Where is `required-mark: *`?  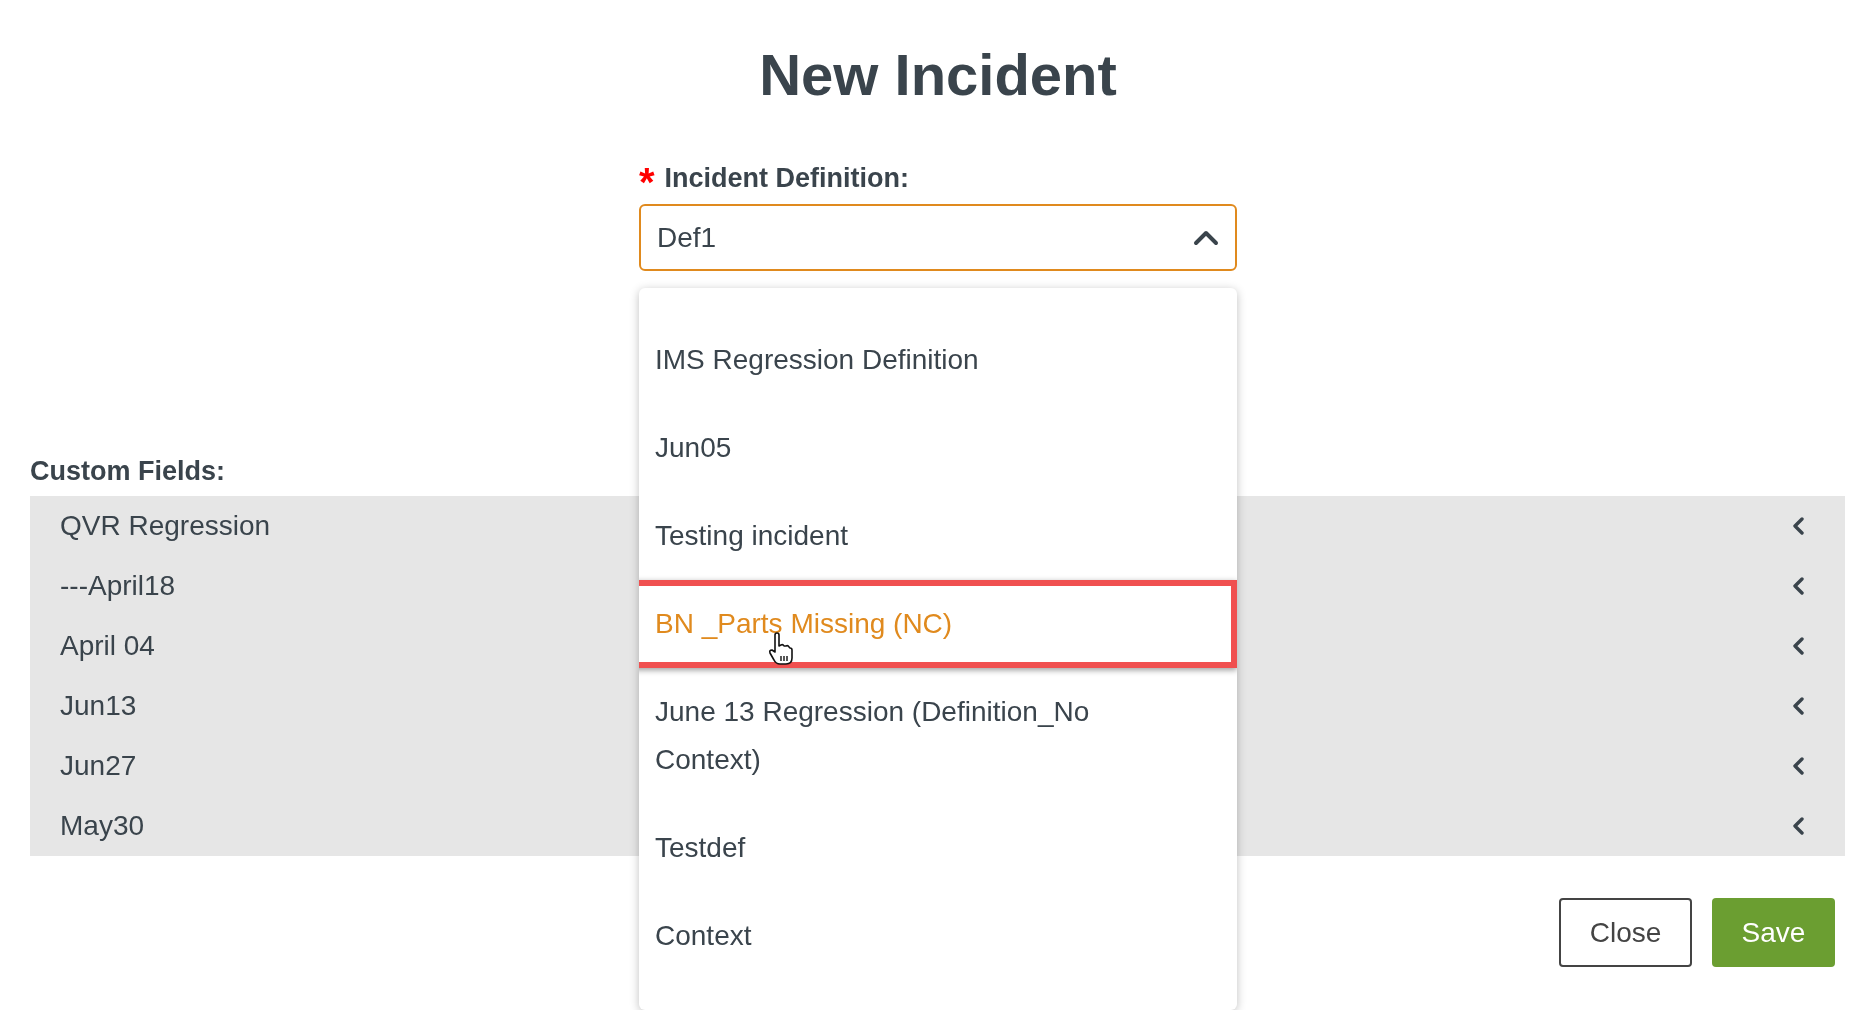
required-mark: * is located at coordinates (647, 179).